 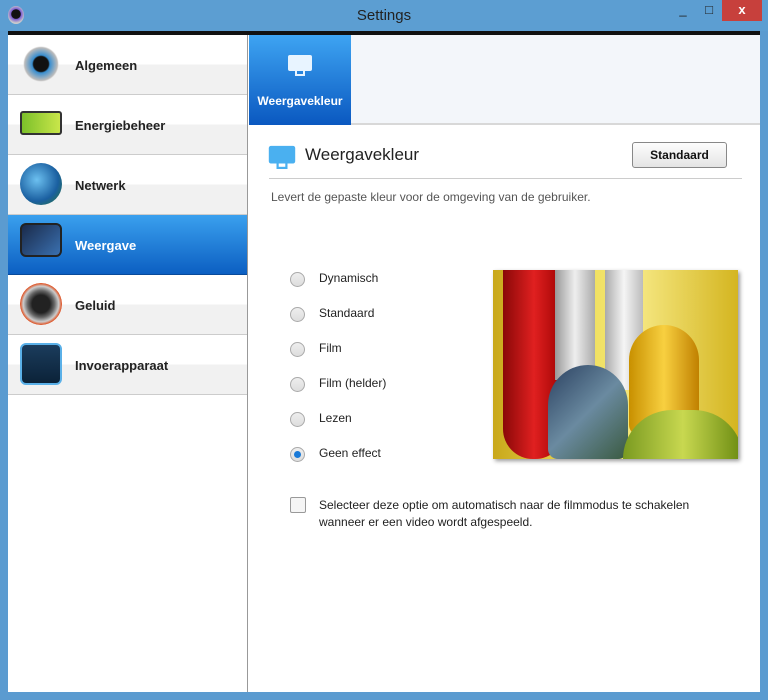 What do you see at coordinates (347, 313) in the screenshot?
I see `radio-label: Standaard` at bounding box center [347, 313].